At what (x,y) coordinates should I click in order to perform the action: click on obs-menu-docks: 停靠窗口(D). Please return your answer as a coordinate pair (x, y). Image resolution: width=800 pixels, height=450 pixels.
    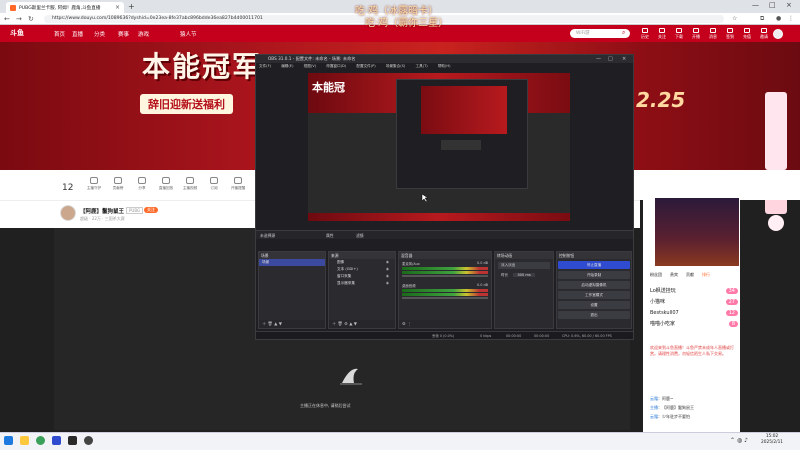
    Looking at the image, I should click on (336, 66).